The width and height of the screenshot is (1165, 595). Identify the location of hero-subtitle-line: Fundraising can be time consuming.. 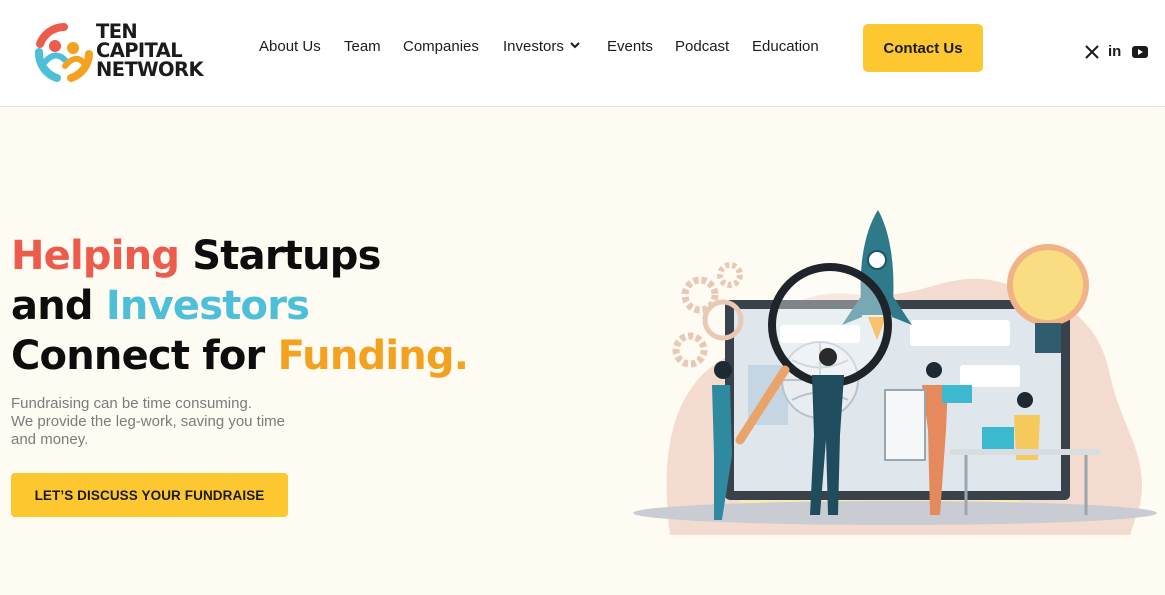
(131, 403).